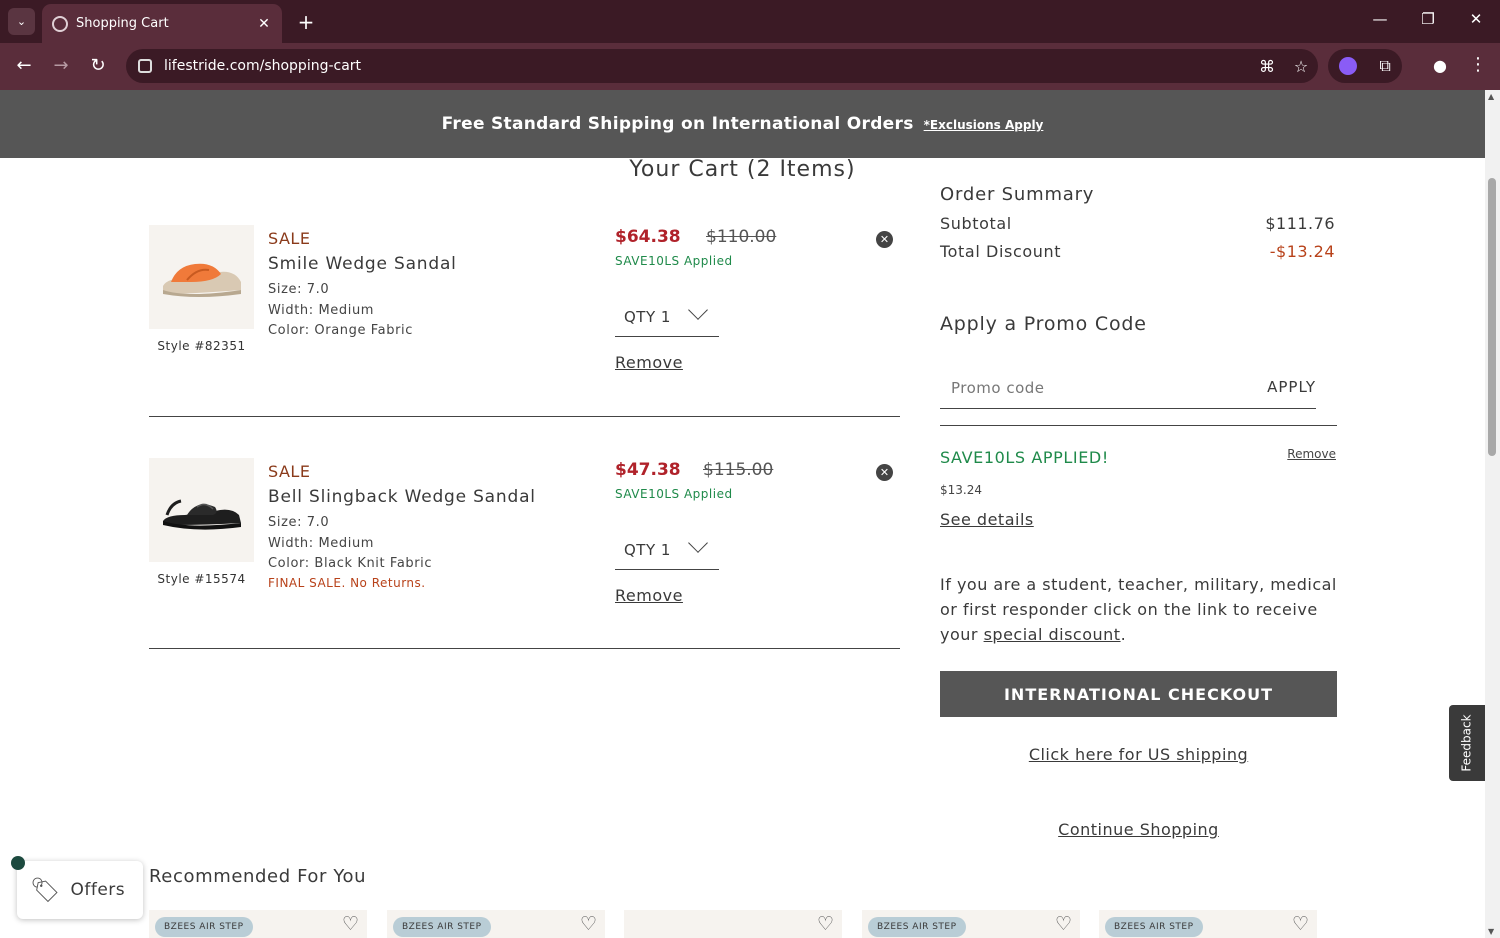 This screenshot has height=938, width=1500. Describe the element at coordinates (162, 23) in the screenshot. I see `browser-tab: Shopping Cart ✕` at that location.